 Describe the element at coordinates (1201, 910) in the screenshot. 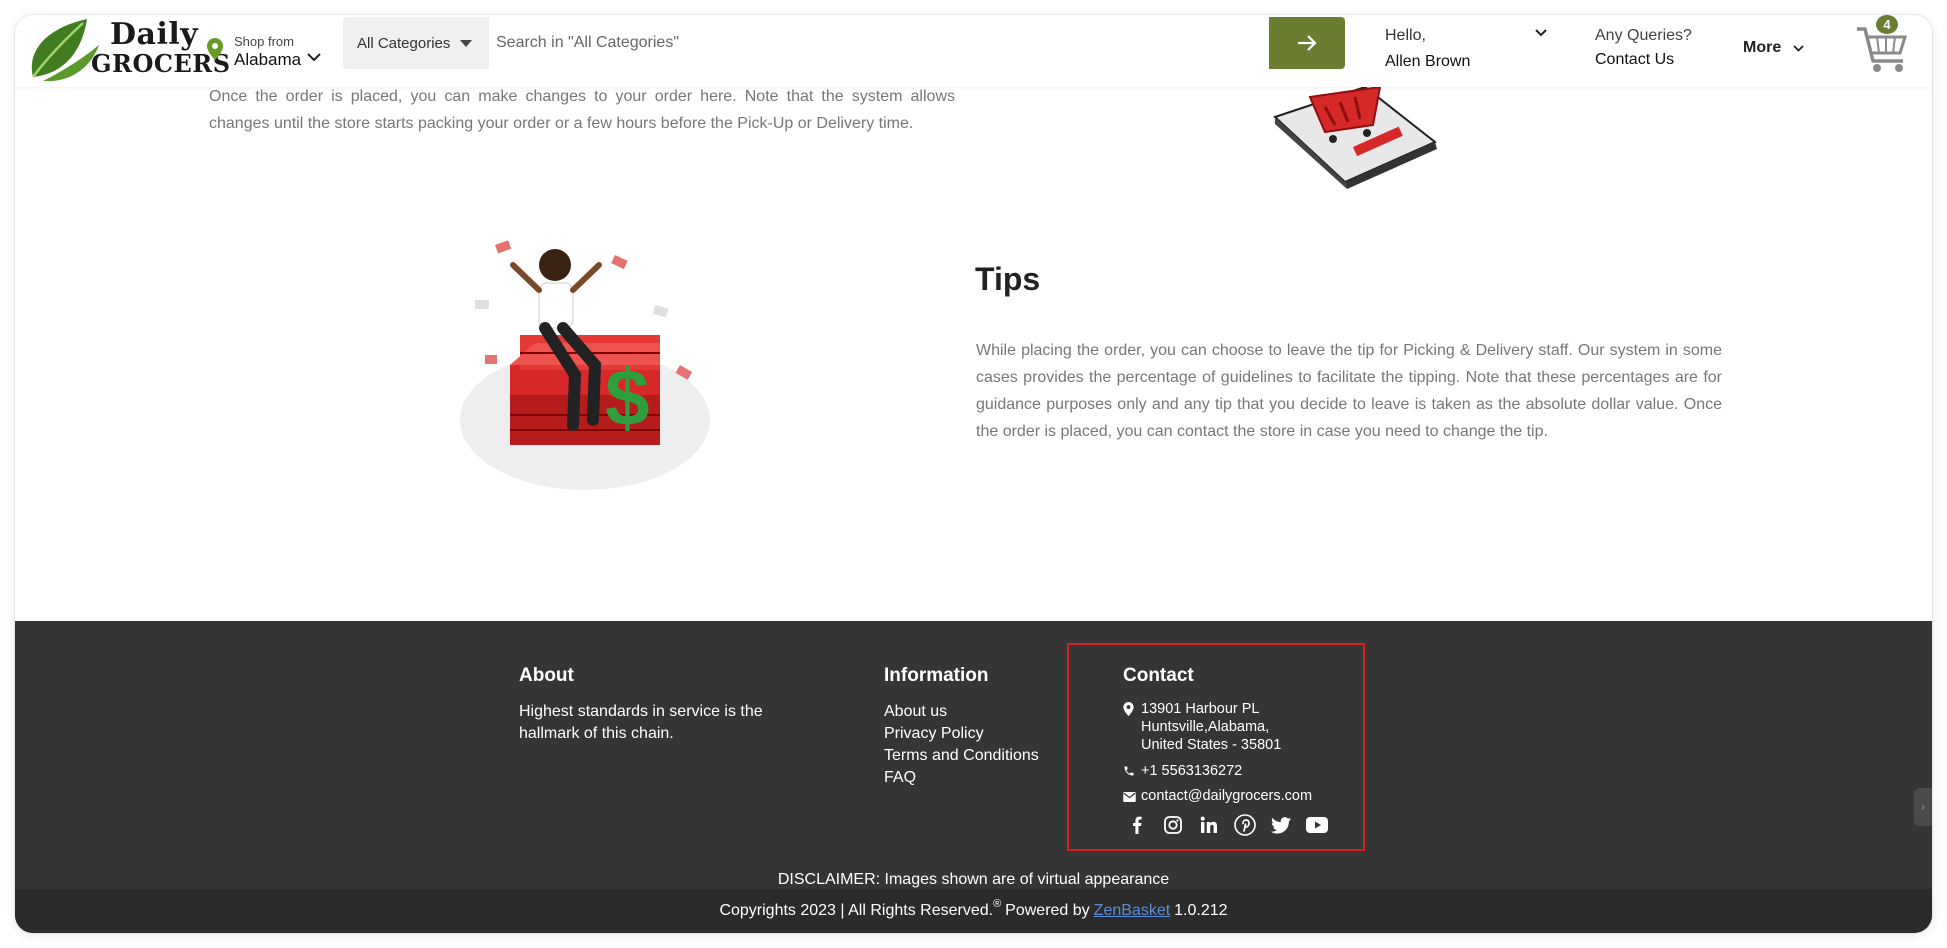

I see `version-text: 1.0.212` at that location.